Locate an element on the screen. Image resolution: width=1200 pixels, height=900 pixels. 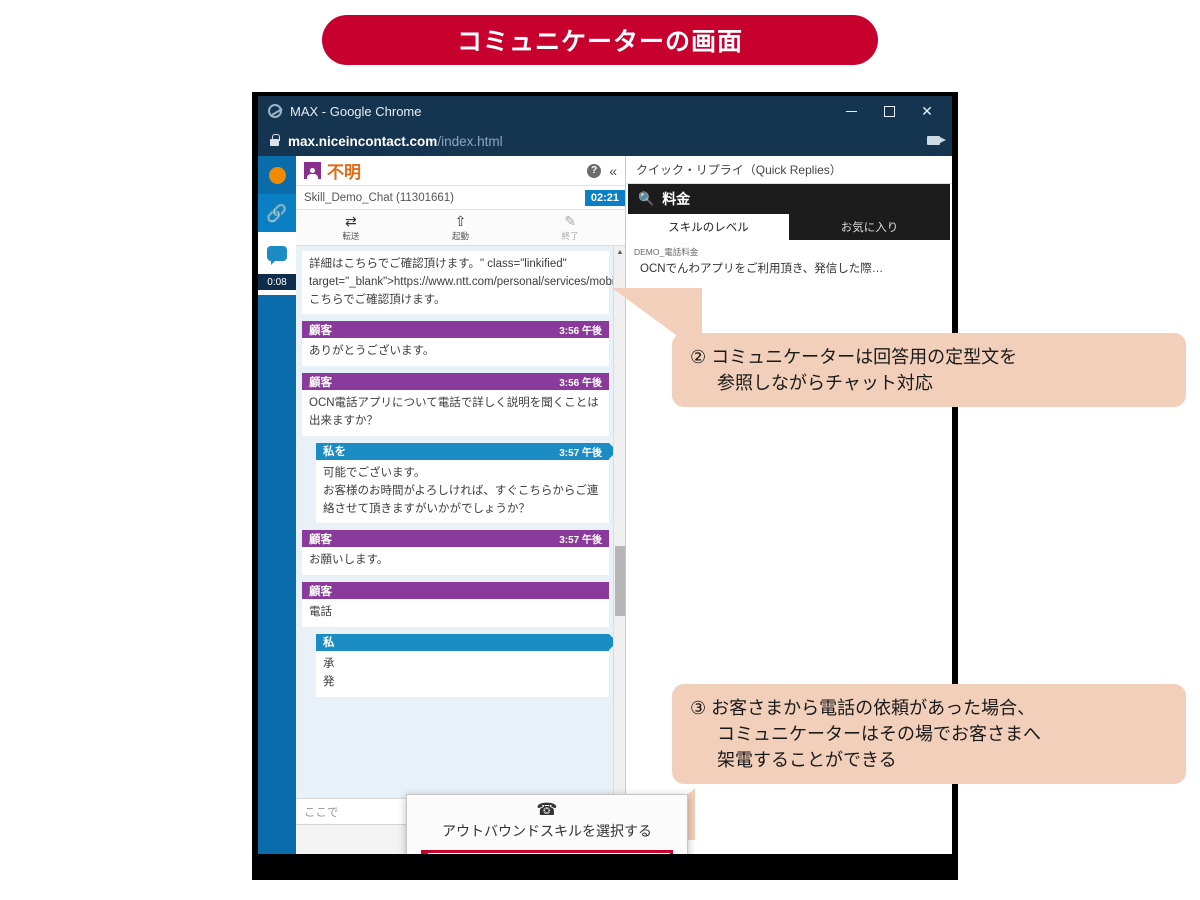
scrollbar-thumb is located at coordinates (620, 581).